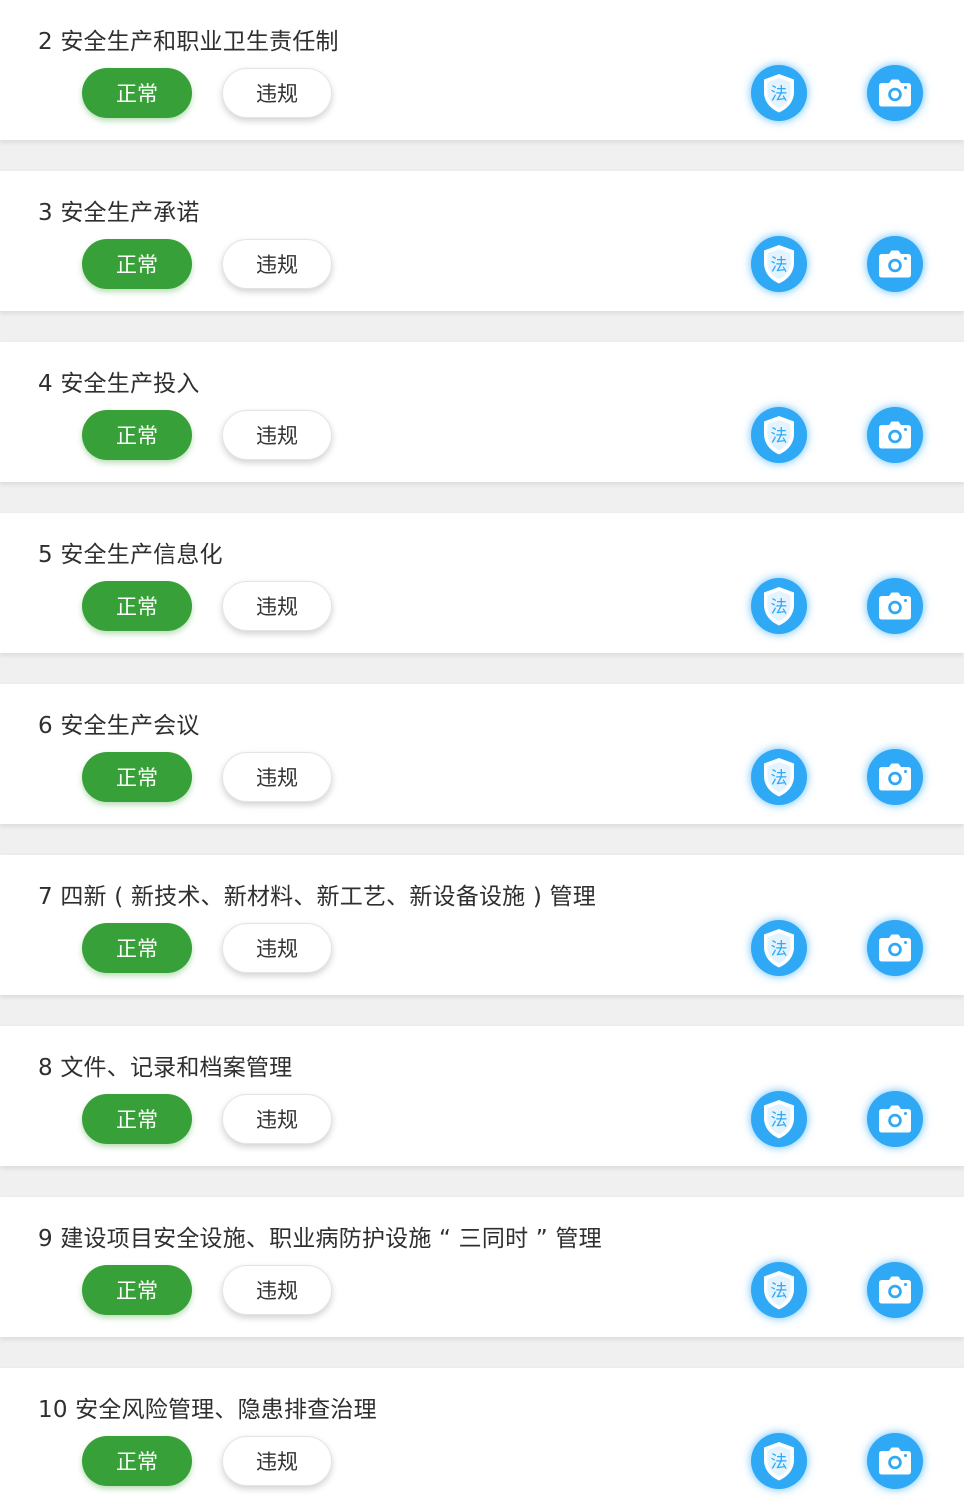  I want to click on inspection-item-card: 8 文件、记录和档案管理 正常 违规 法, so click(482, 1096).